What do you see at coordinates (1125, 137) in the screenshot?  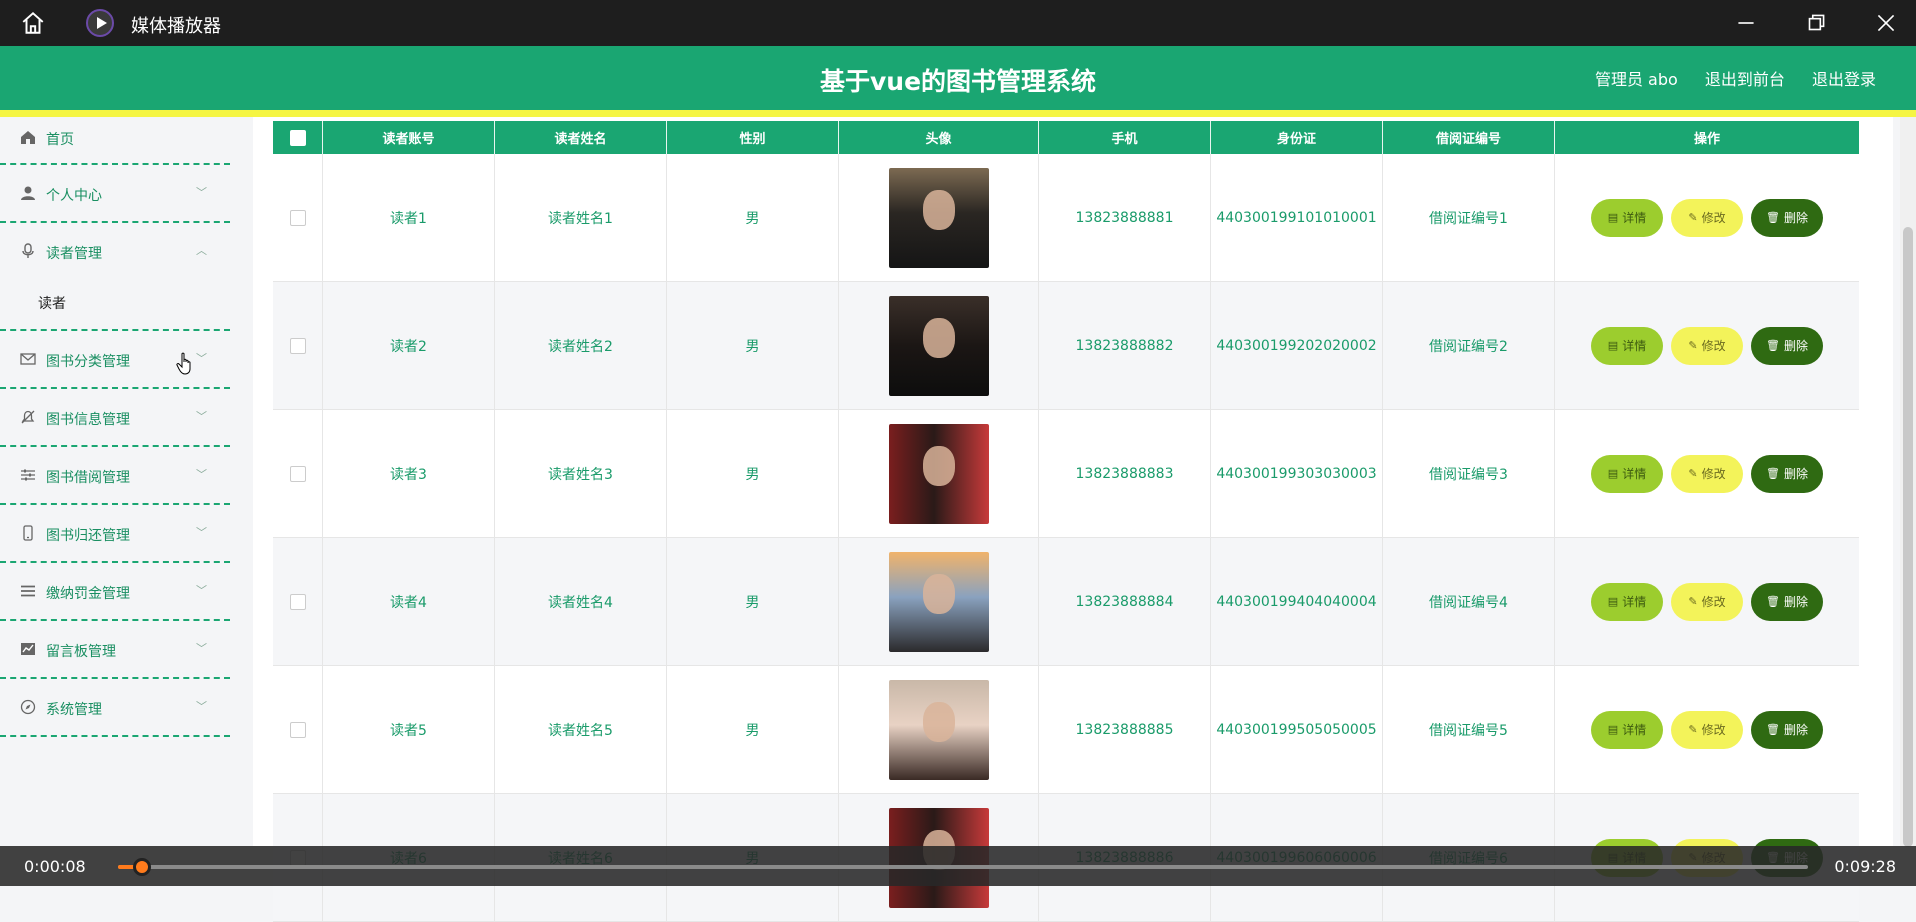 I see `column-header: 手机` at bounding box center [1125, 137].